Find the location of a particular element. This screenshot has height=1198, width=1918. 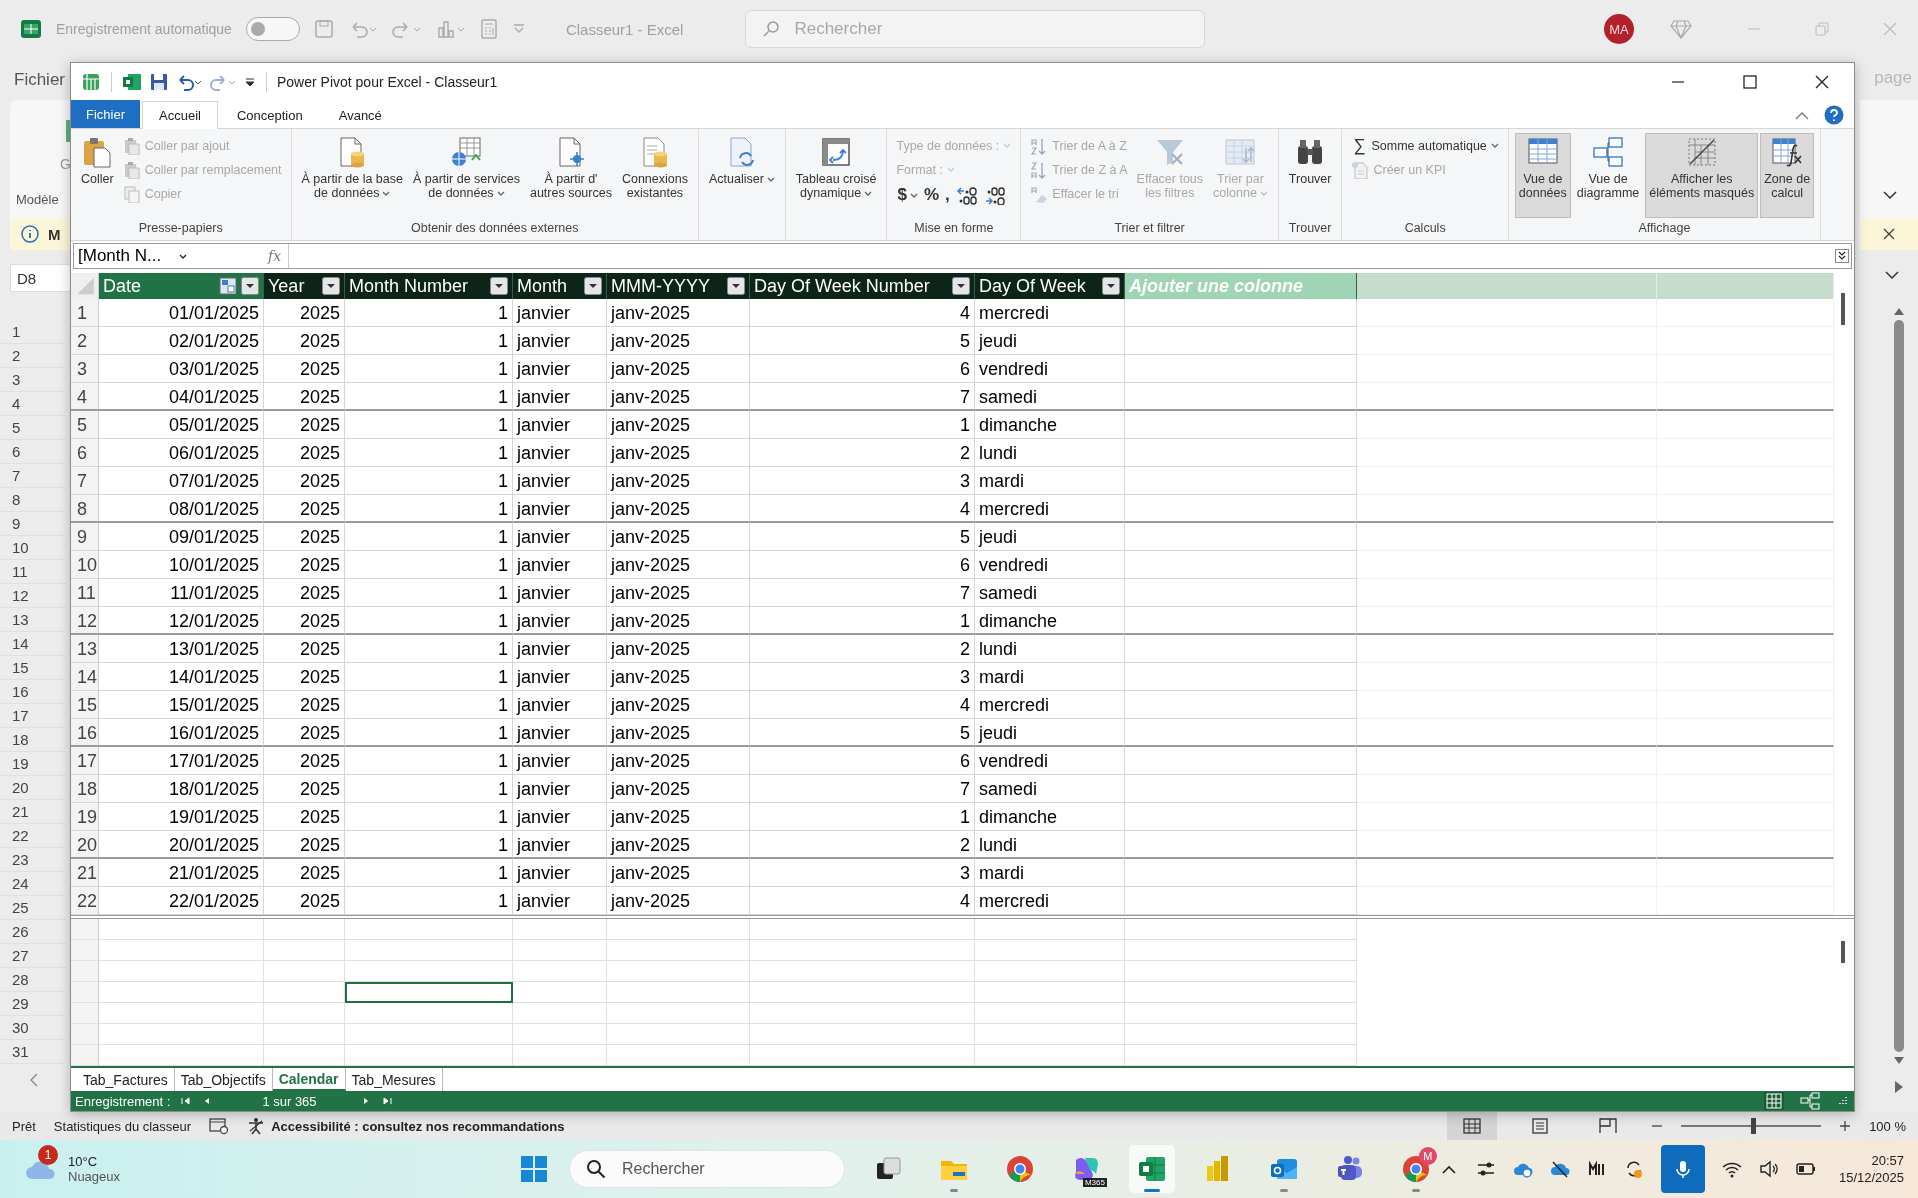

clock-time: 20:57 is located at coordinates (1887, 1160).